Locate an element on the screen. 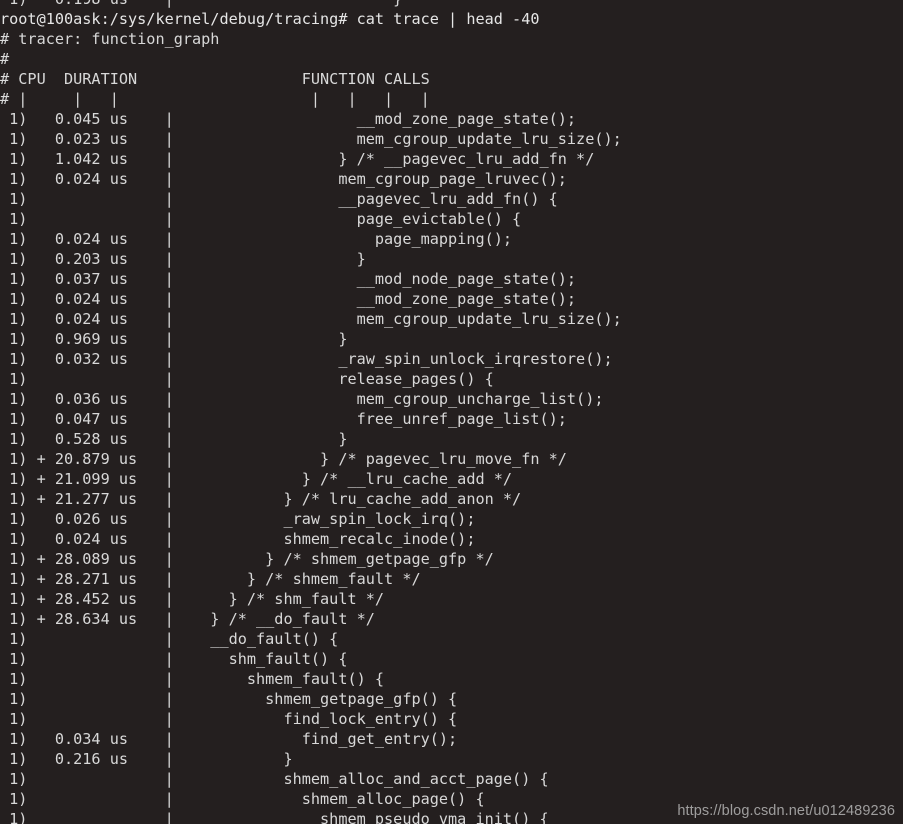 Image resolution: width=903 pixels, height=824 pixels. terminal-line: 1) 0.024 us | shmem_recalc_inode(); is located at coordinates (238, 539).